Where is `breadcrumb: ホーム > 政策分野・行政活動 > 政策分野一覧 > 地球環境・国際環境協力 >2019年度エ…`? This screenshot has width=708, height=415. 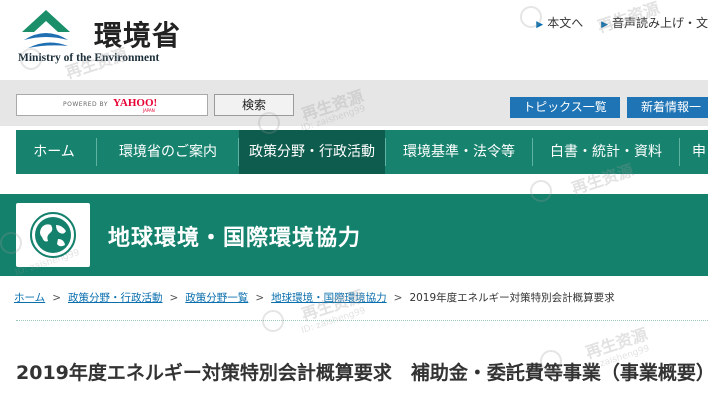 breadcrumb: ホーム > 政策分野・行政活動 > 政策分野一覧 > 地球環境・国際環境協力 >2019年度エ… is located at coordinates (314, 297).